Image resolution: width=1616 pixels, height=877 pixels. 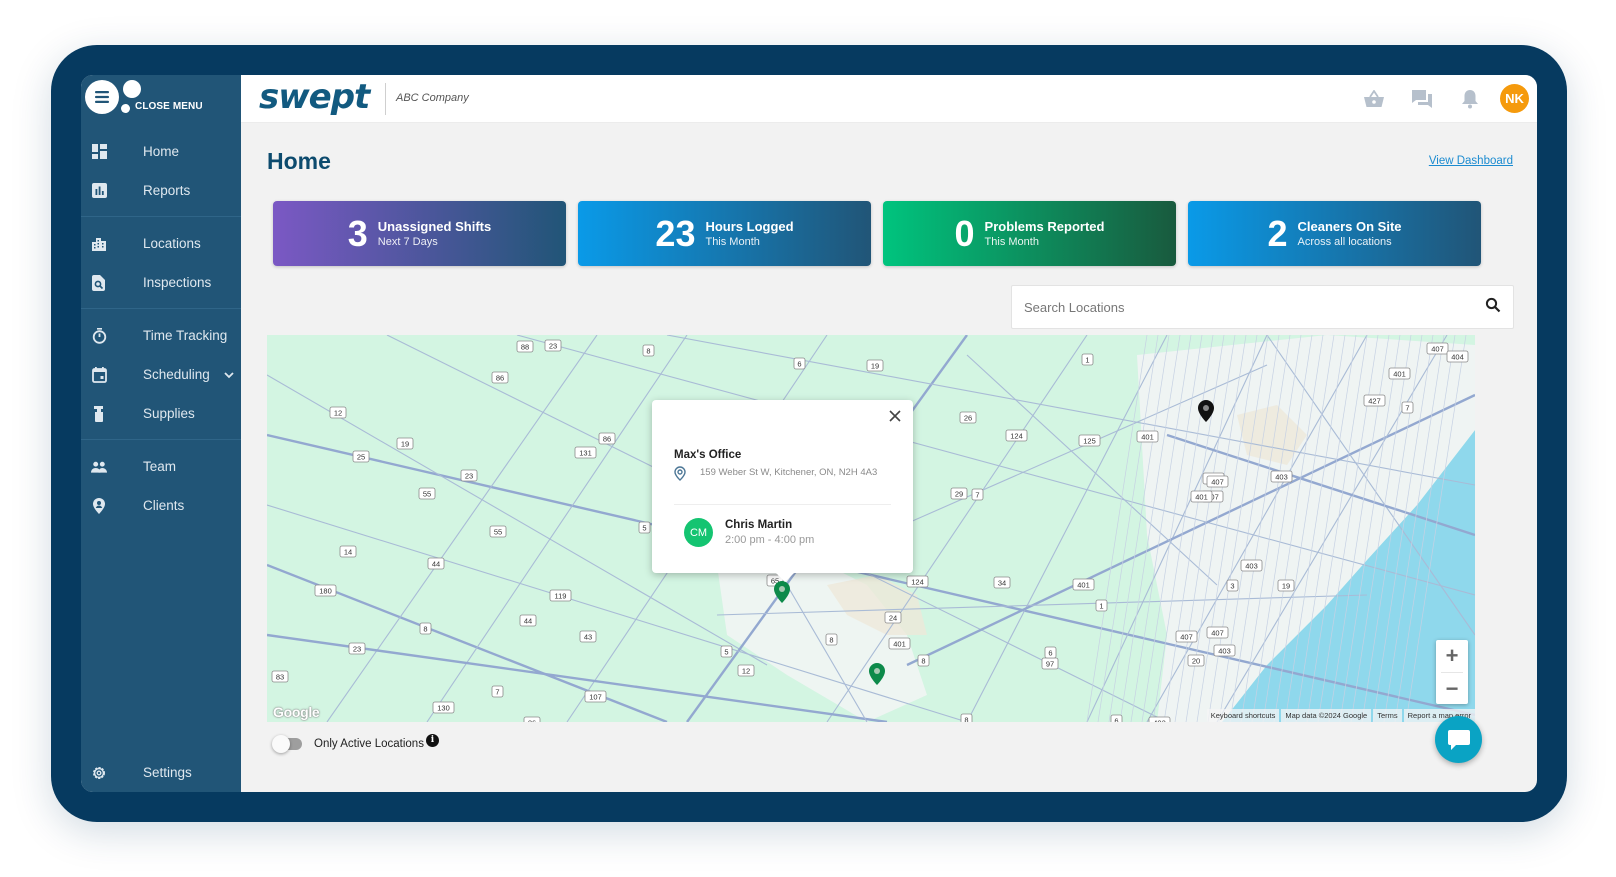 I want to click on road-shield: 403, so click(x=1224, y=650).